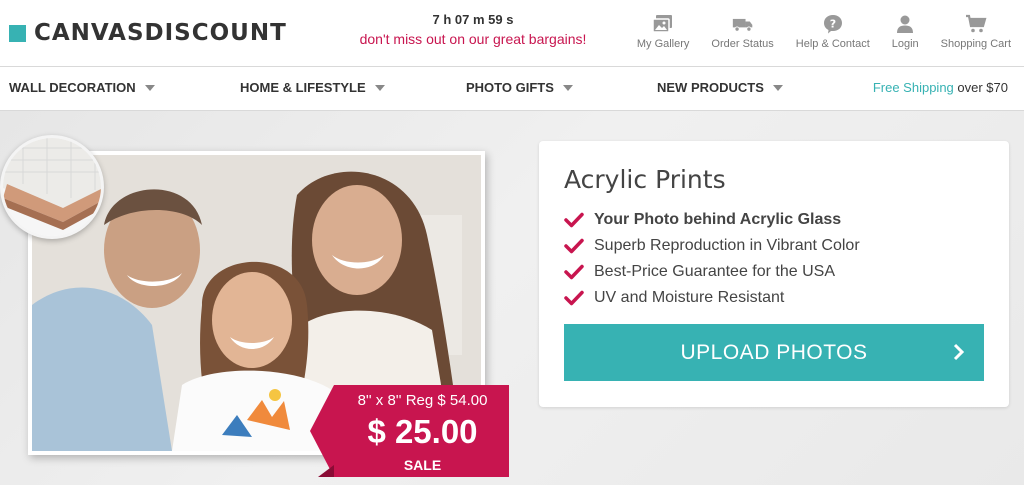  I want to click on truck-icon, so click(742, 25).